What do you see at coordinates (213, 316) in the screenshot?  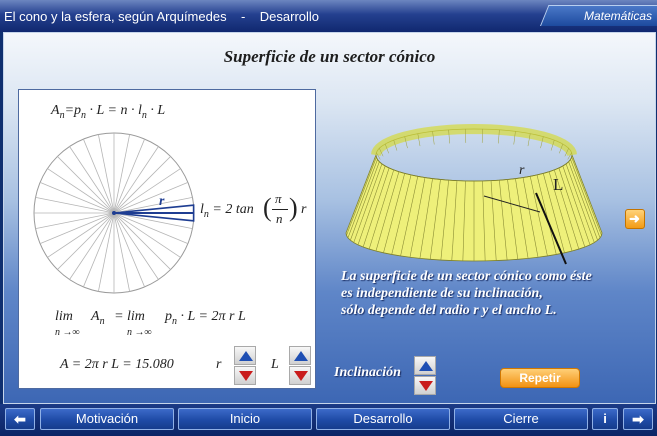 I see `formula-text: · L = 2π r L` at bounding box center [213, 316].